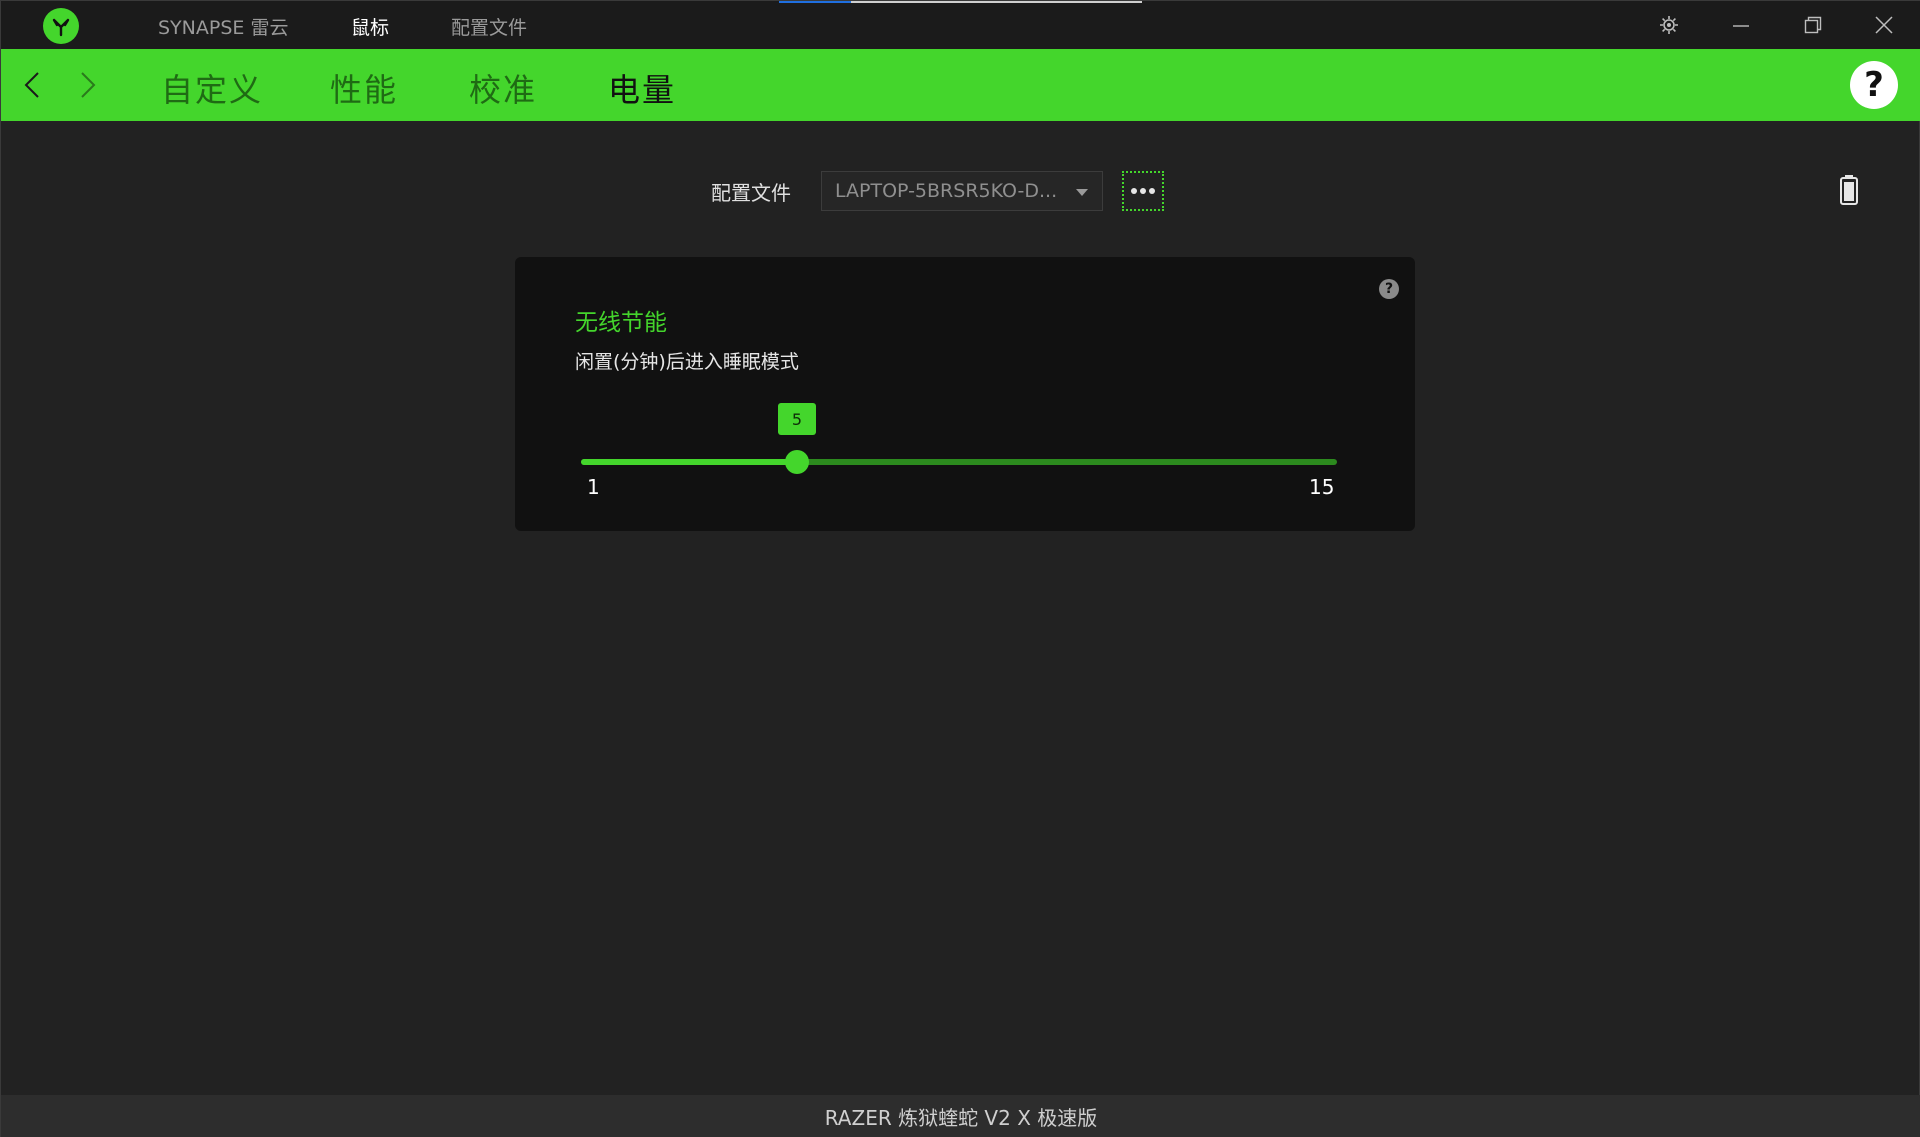  I want to click on forward-button, so click(88, 85).